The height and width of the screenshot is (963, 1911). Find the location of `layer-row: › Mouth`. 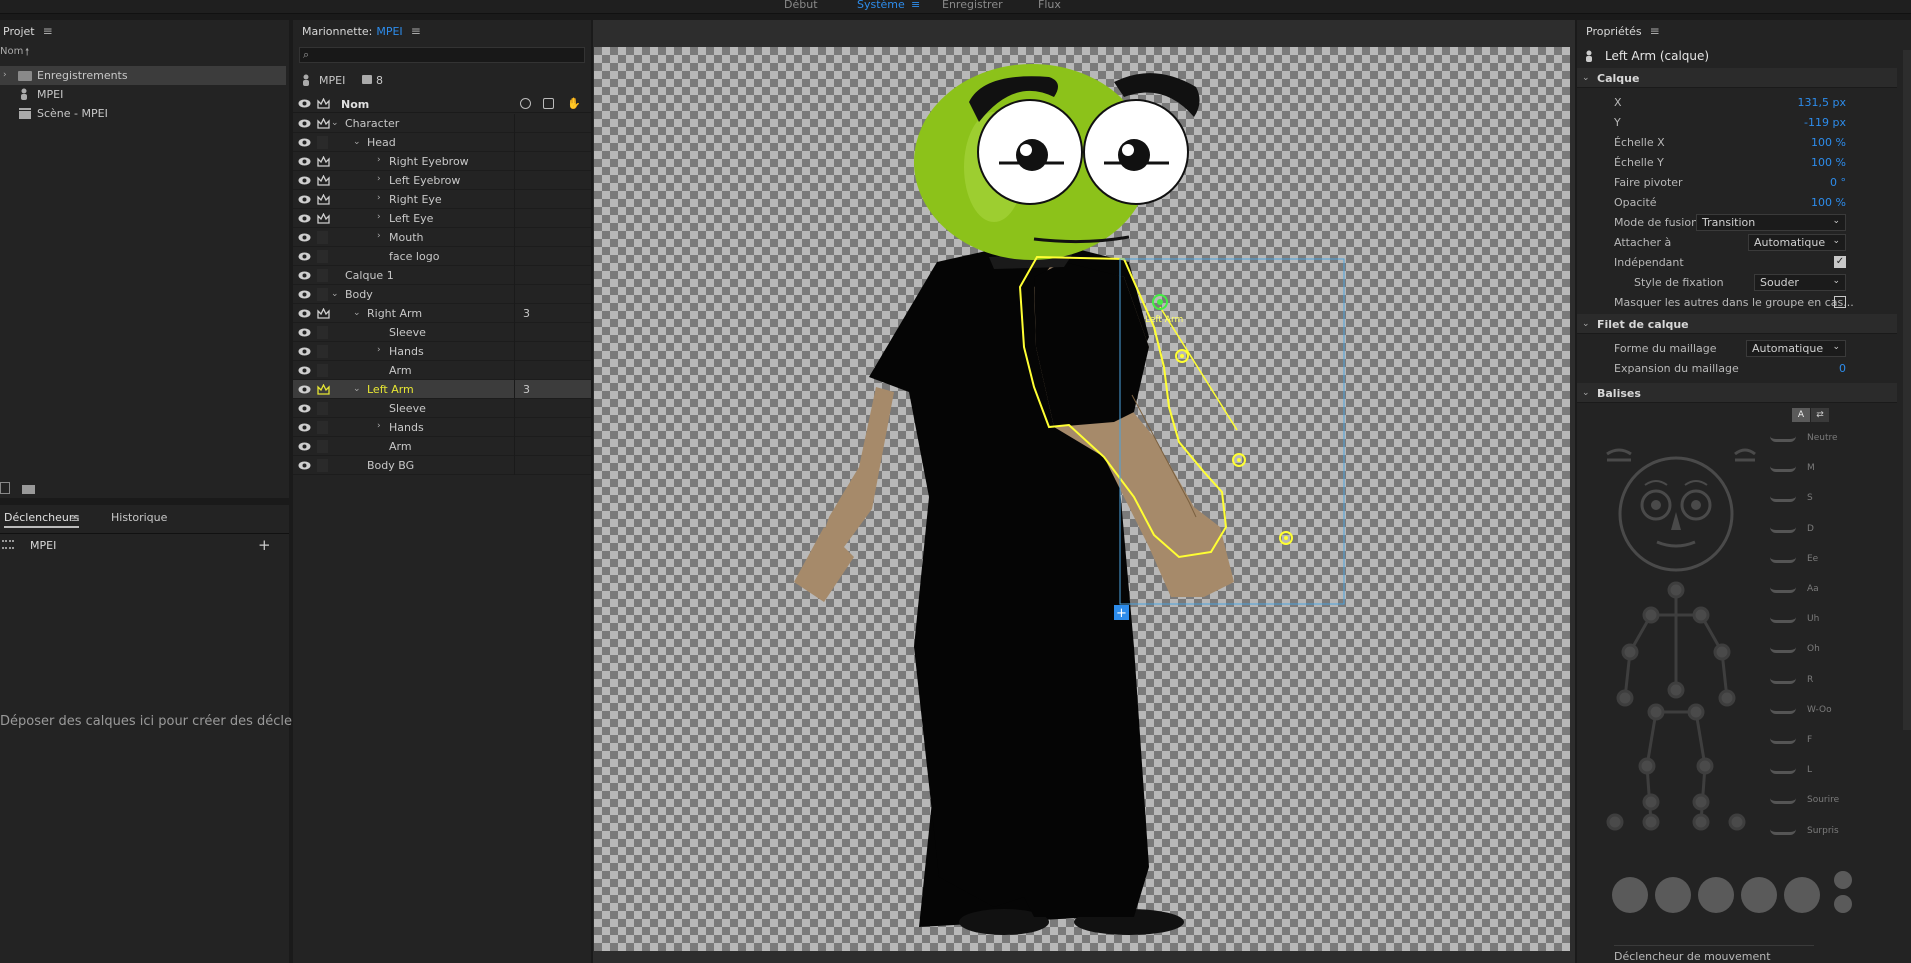

layer-row: › Mouth is located at coordinates (442, 237).